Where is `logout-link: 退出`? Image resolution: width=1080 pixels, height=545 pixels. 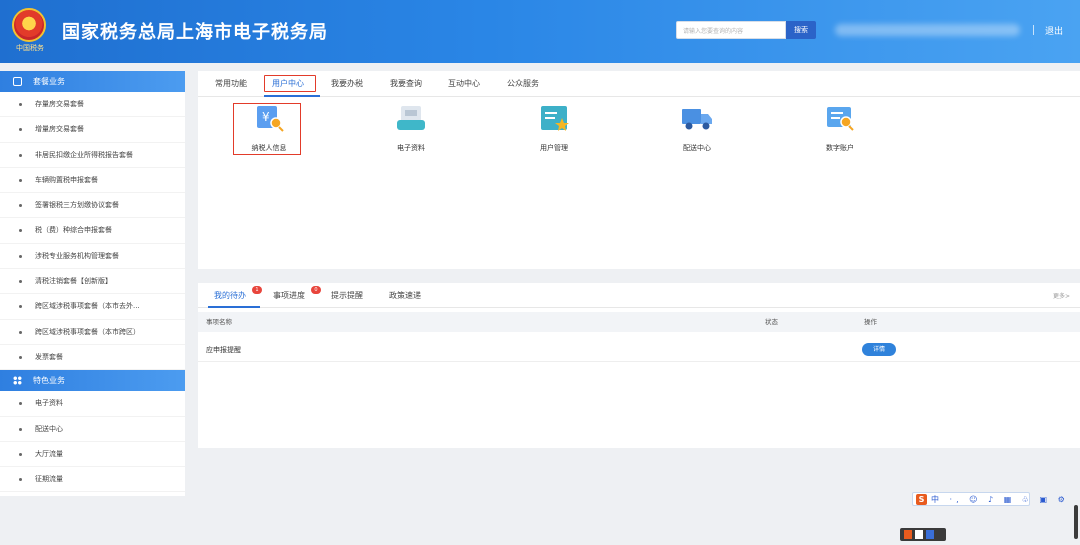 logout-link: 退出 is located at coordinates (1054, 30).